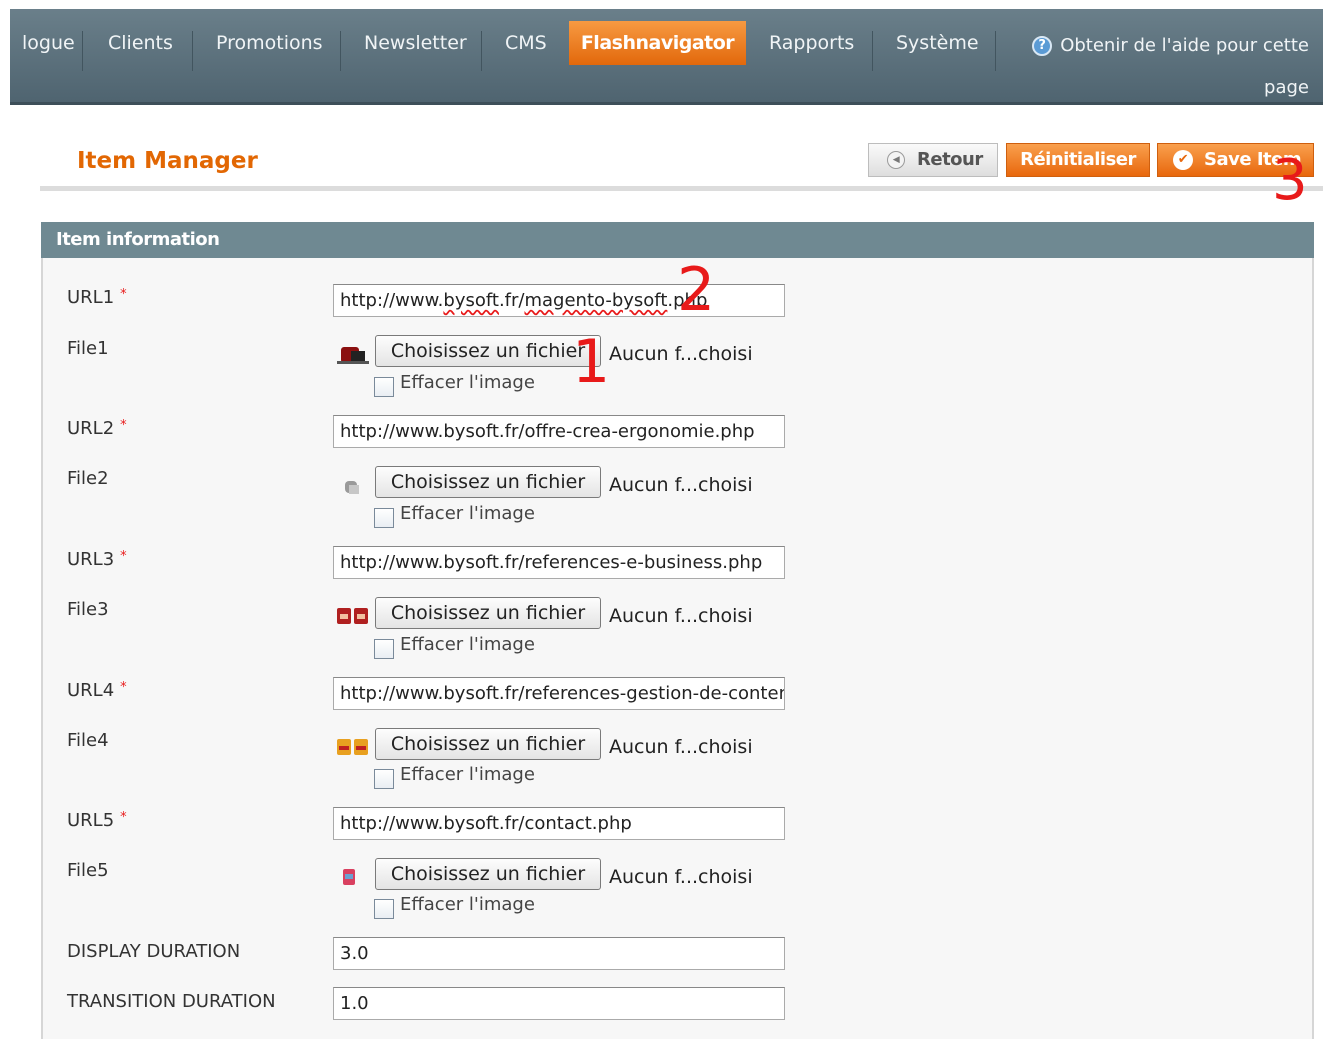  Describe the element at coordinates (681, 188) in the screenshot. I see `title-divider` at that location.